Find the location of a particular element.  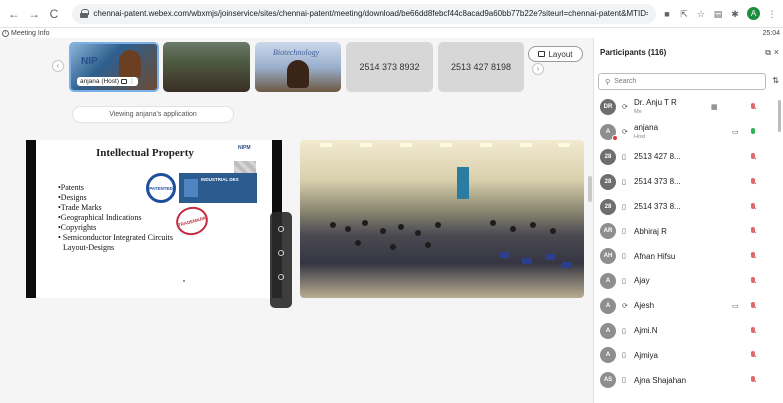

participant-row: AS ▯ Ajna Shajahan is located at coordinates (687, 380).